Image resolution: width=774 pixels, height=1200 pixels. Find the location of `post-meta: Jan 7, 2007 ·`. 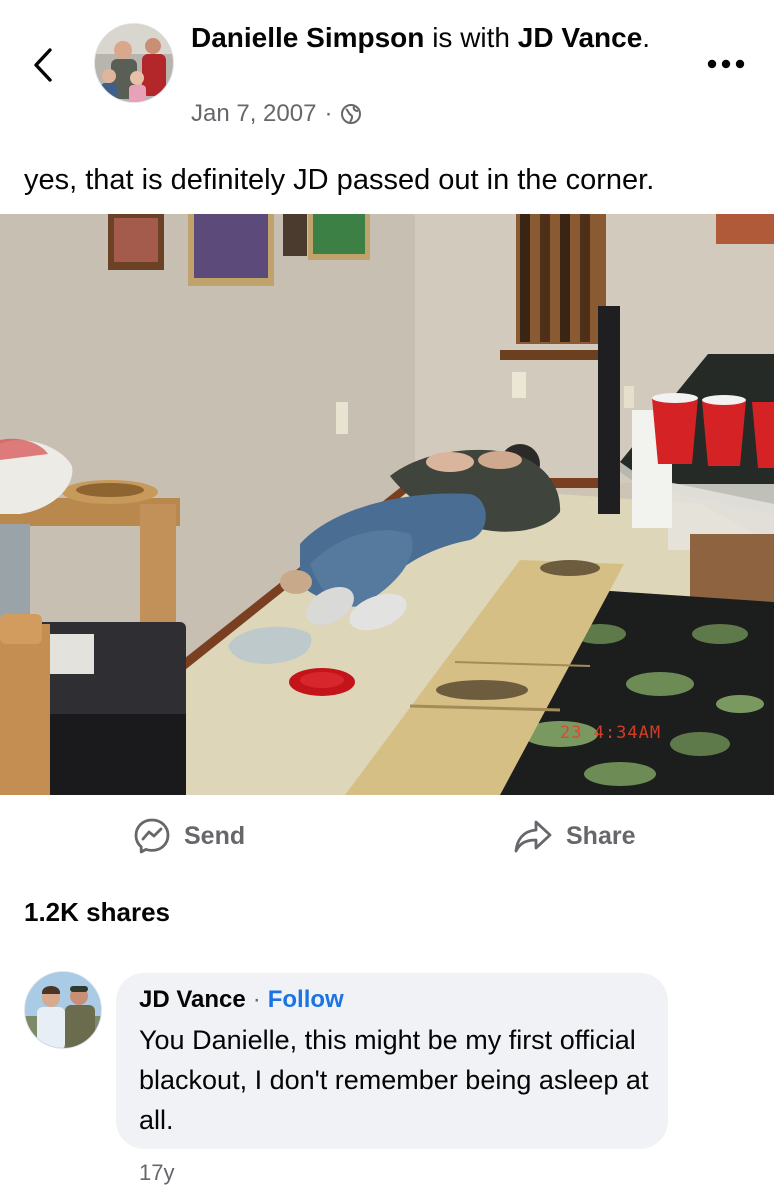

post-meta: Jan 7, 2007 · is located at coordinates (276, 114).